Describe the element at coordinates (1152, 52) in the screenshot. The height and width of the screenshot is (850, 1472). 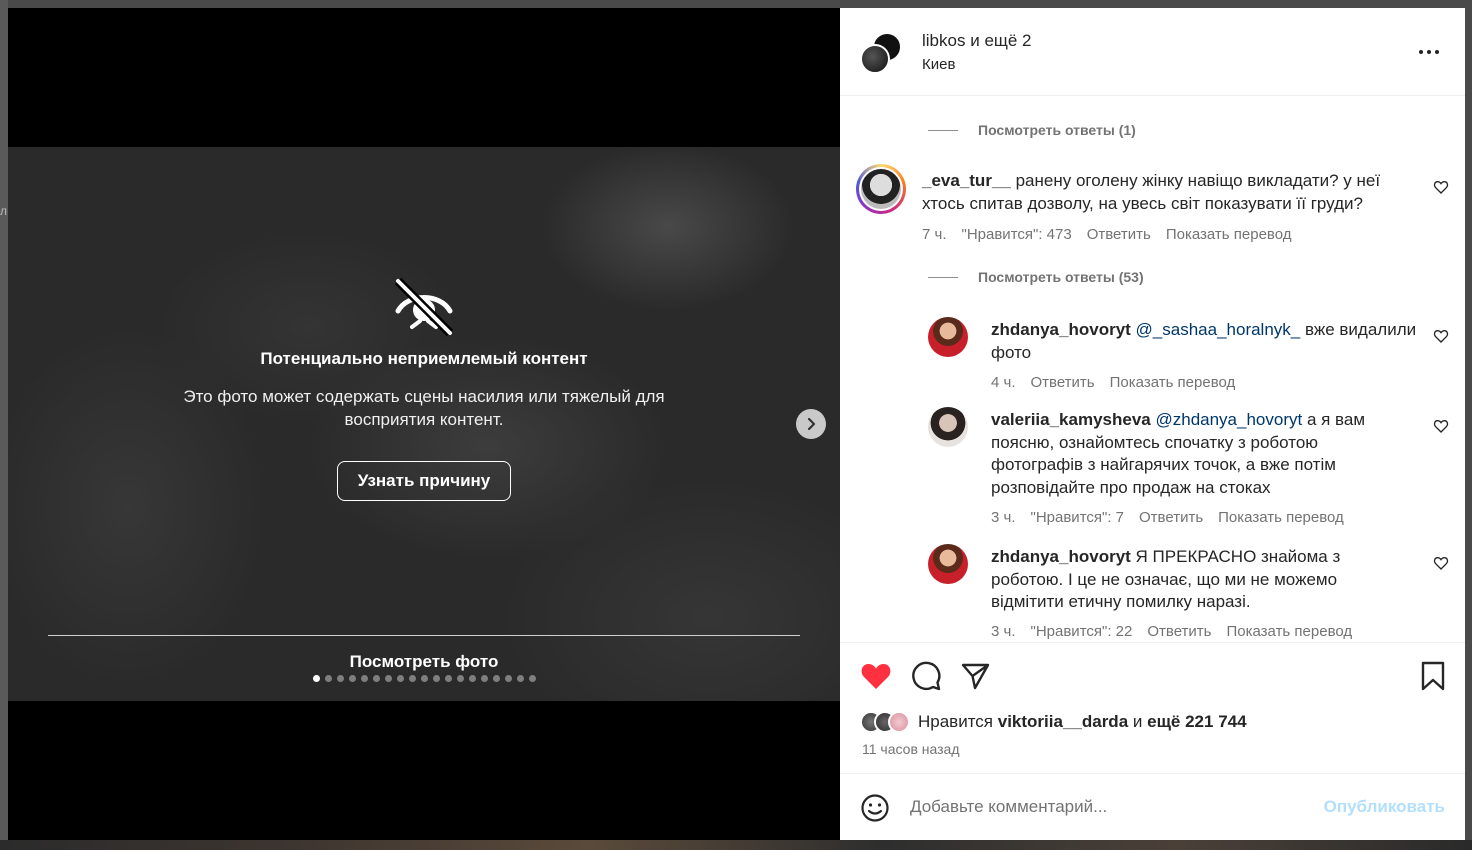
I see `post-header: libkos и ещё 2 Киев` at that location.